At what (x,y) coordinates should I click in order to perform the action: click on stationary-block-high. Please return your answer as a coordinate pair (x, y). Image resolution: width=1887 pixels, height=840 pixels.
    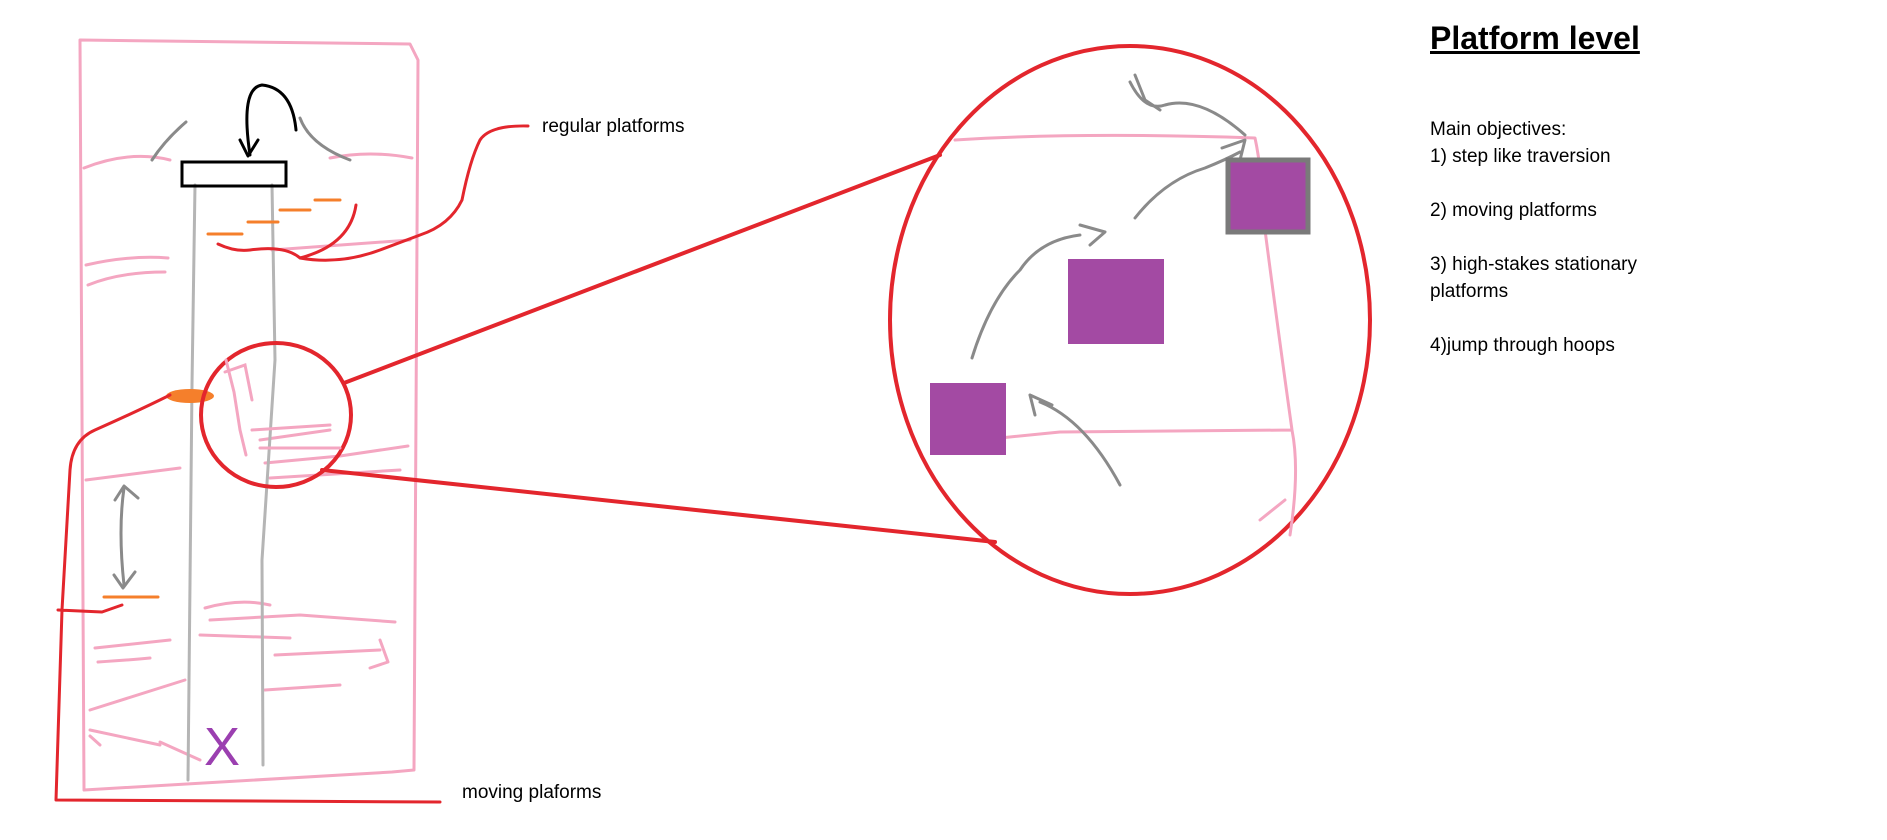
    Looking at the image, I should click on (1268, 196).